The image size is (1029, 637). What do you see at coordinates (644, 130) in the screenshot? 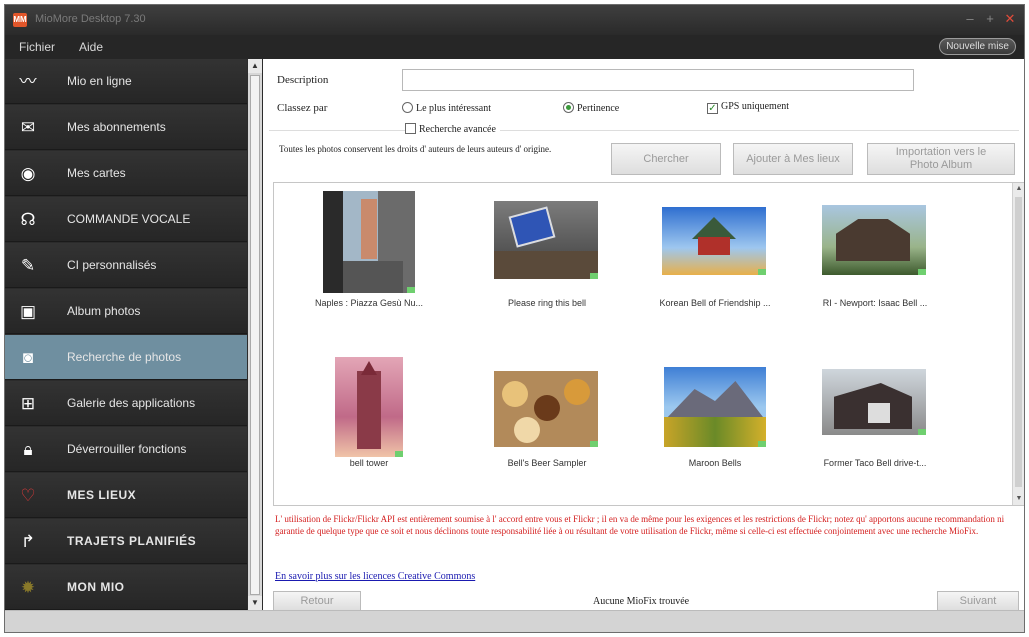
I see `divider` at bounding box center [644, 130].